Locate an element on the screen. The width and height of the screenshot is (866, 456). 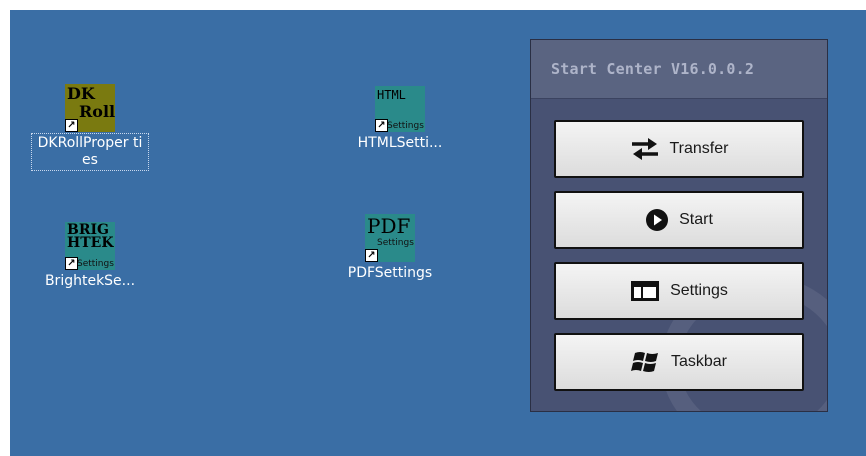
taskbar-button: Taskbar is located at coordinates (679, 362).